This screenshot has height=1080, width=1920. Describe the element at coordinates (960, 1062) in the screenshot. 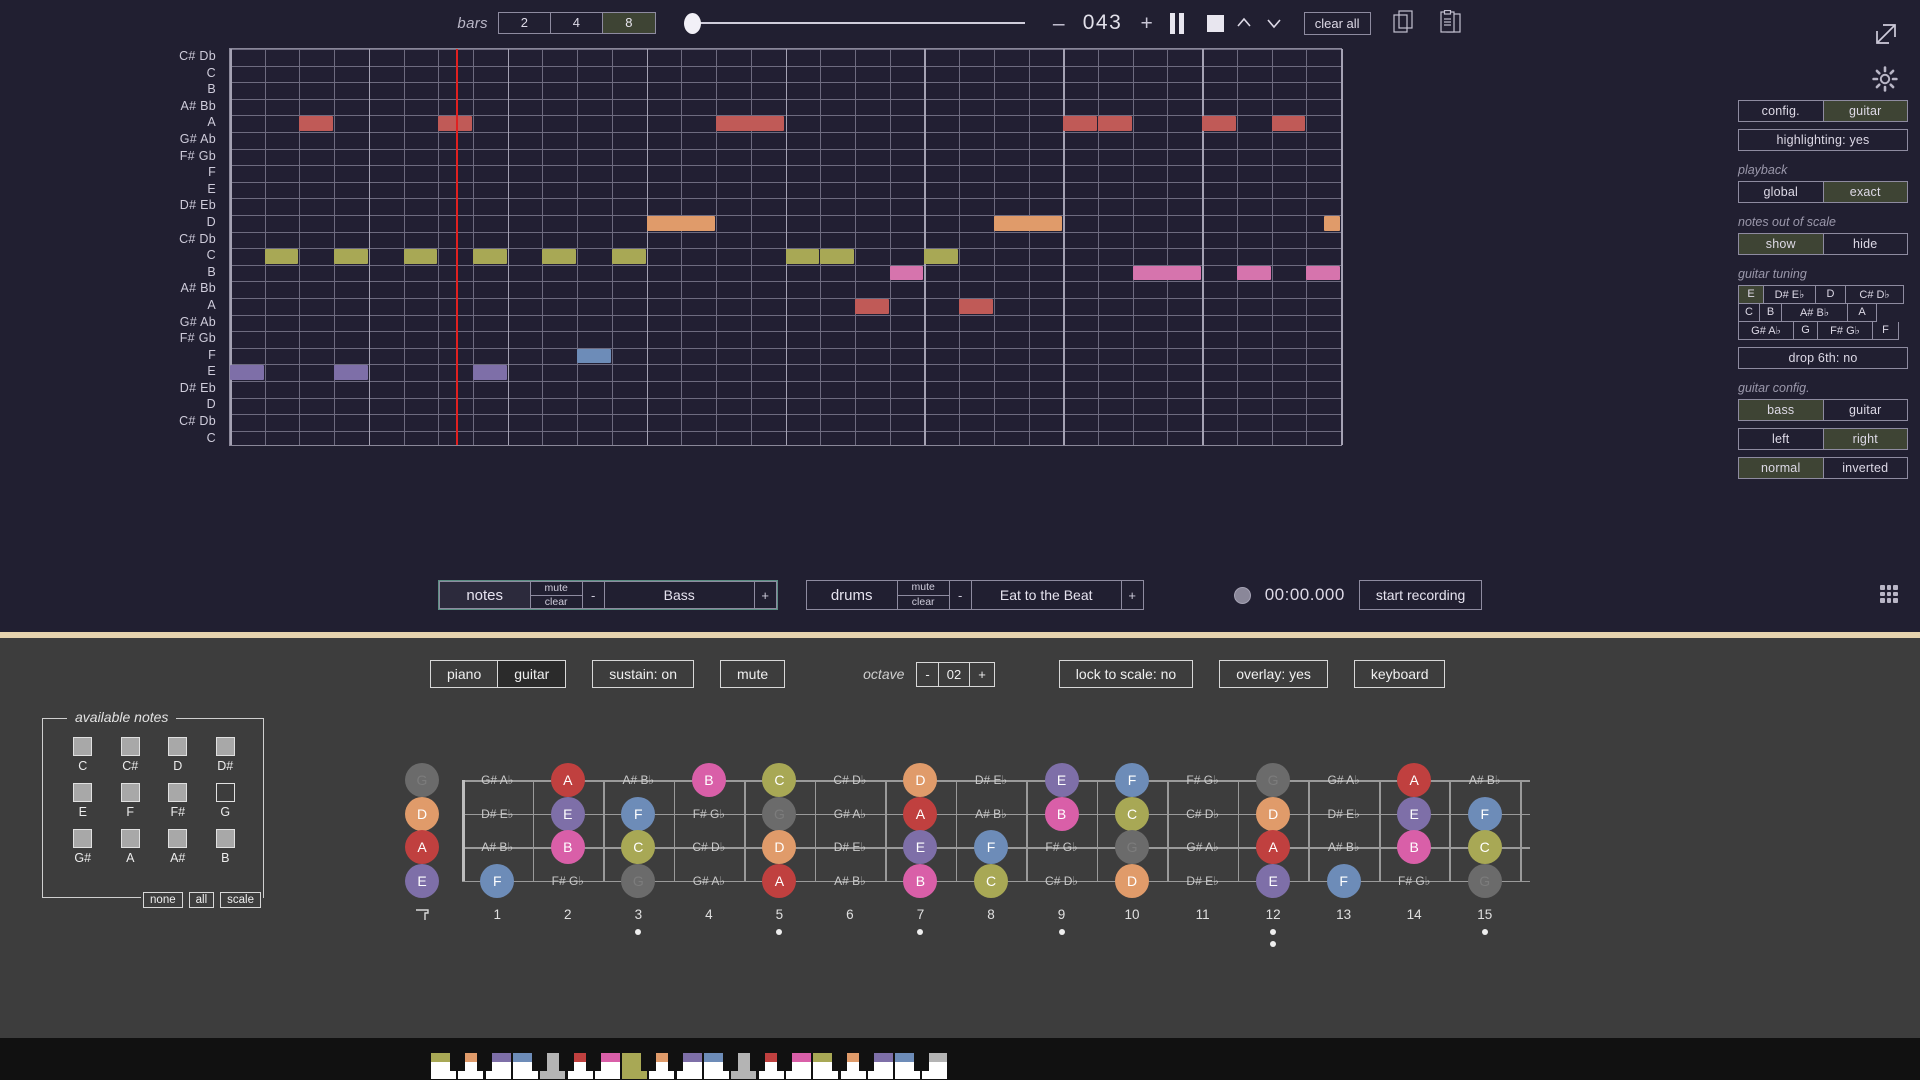

I see `piano-keyboard` at that location.